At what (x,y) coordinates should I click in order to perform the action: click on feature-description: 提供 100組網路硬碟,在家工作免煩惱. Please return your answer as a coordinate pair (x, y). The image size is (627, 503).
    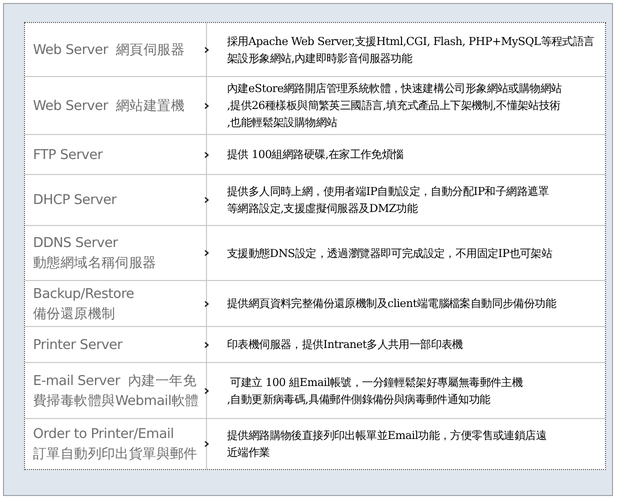
    Looking at the image, I should click on (315, 155).